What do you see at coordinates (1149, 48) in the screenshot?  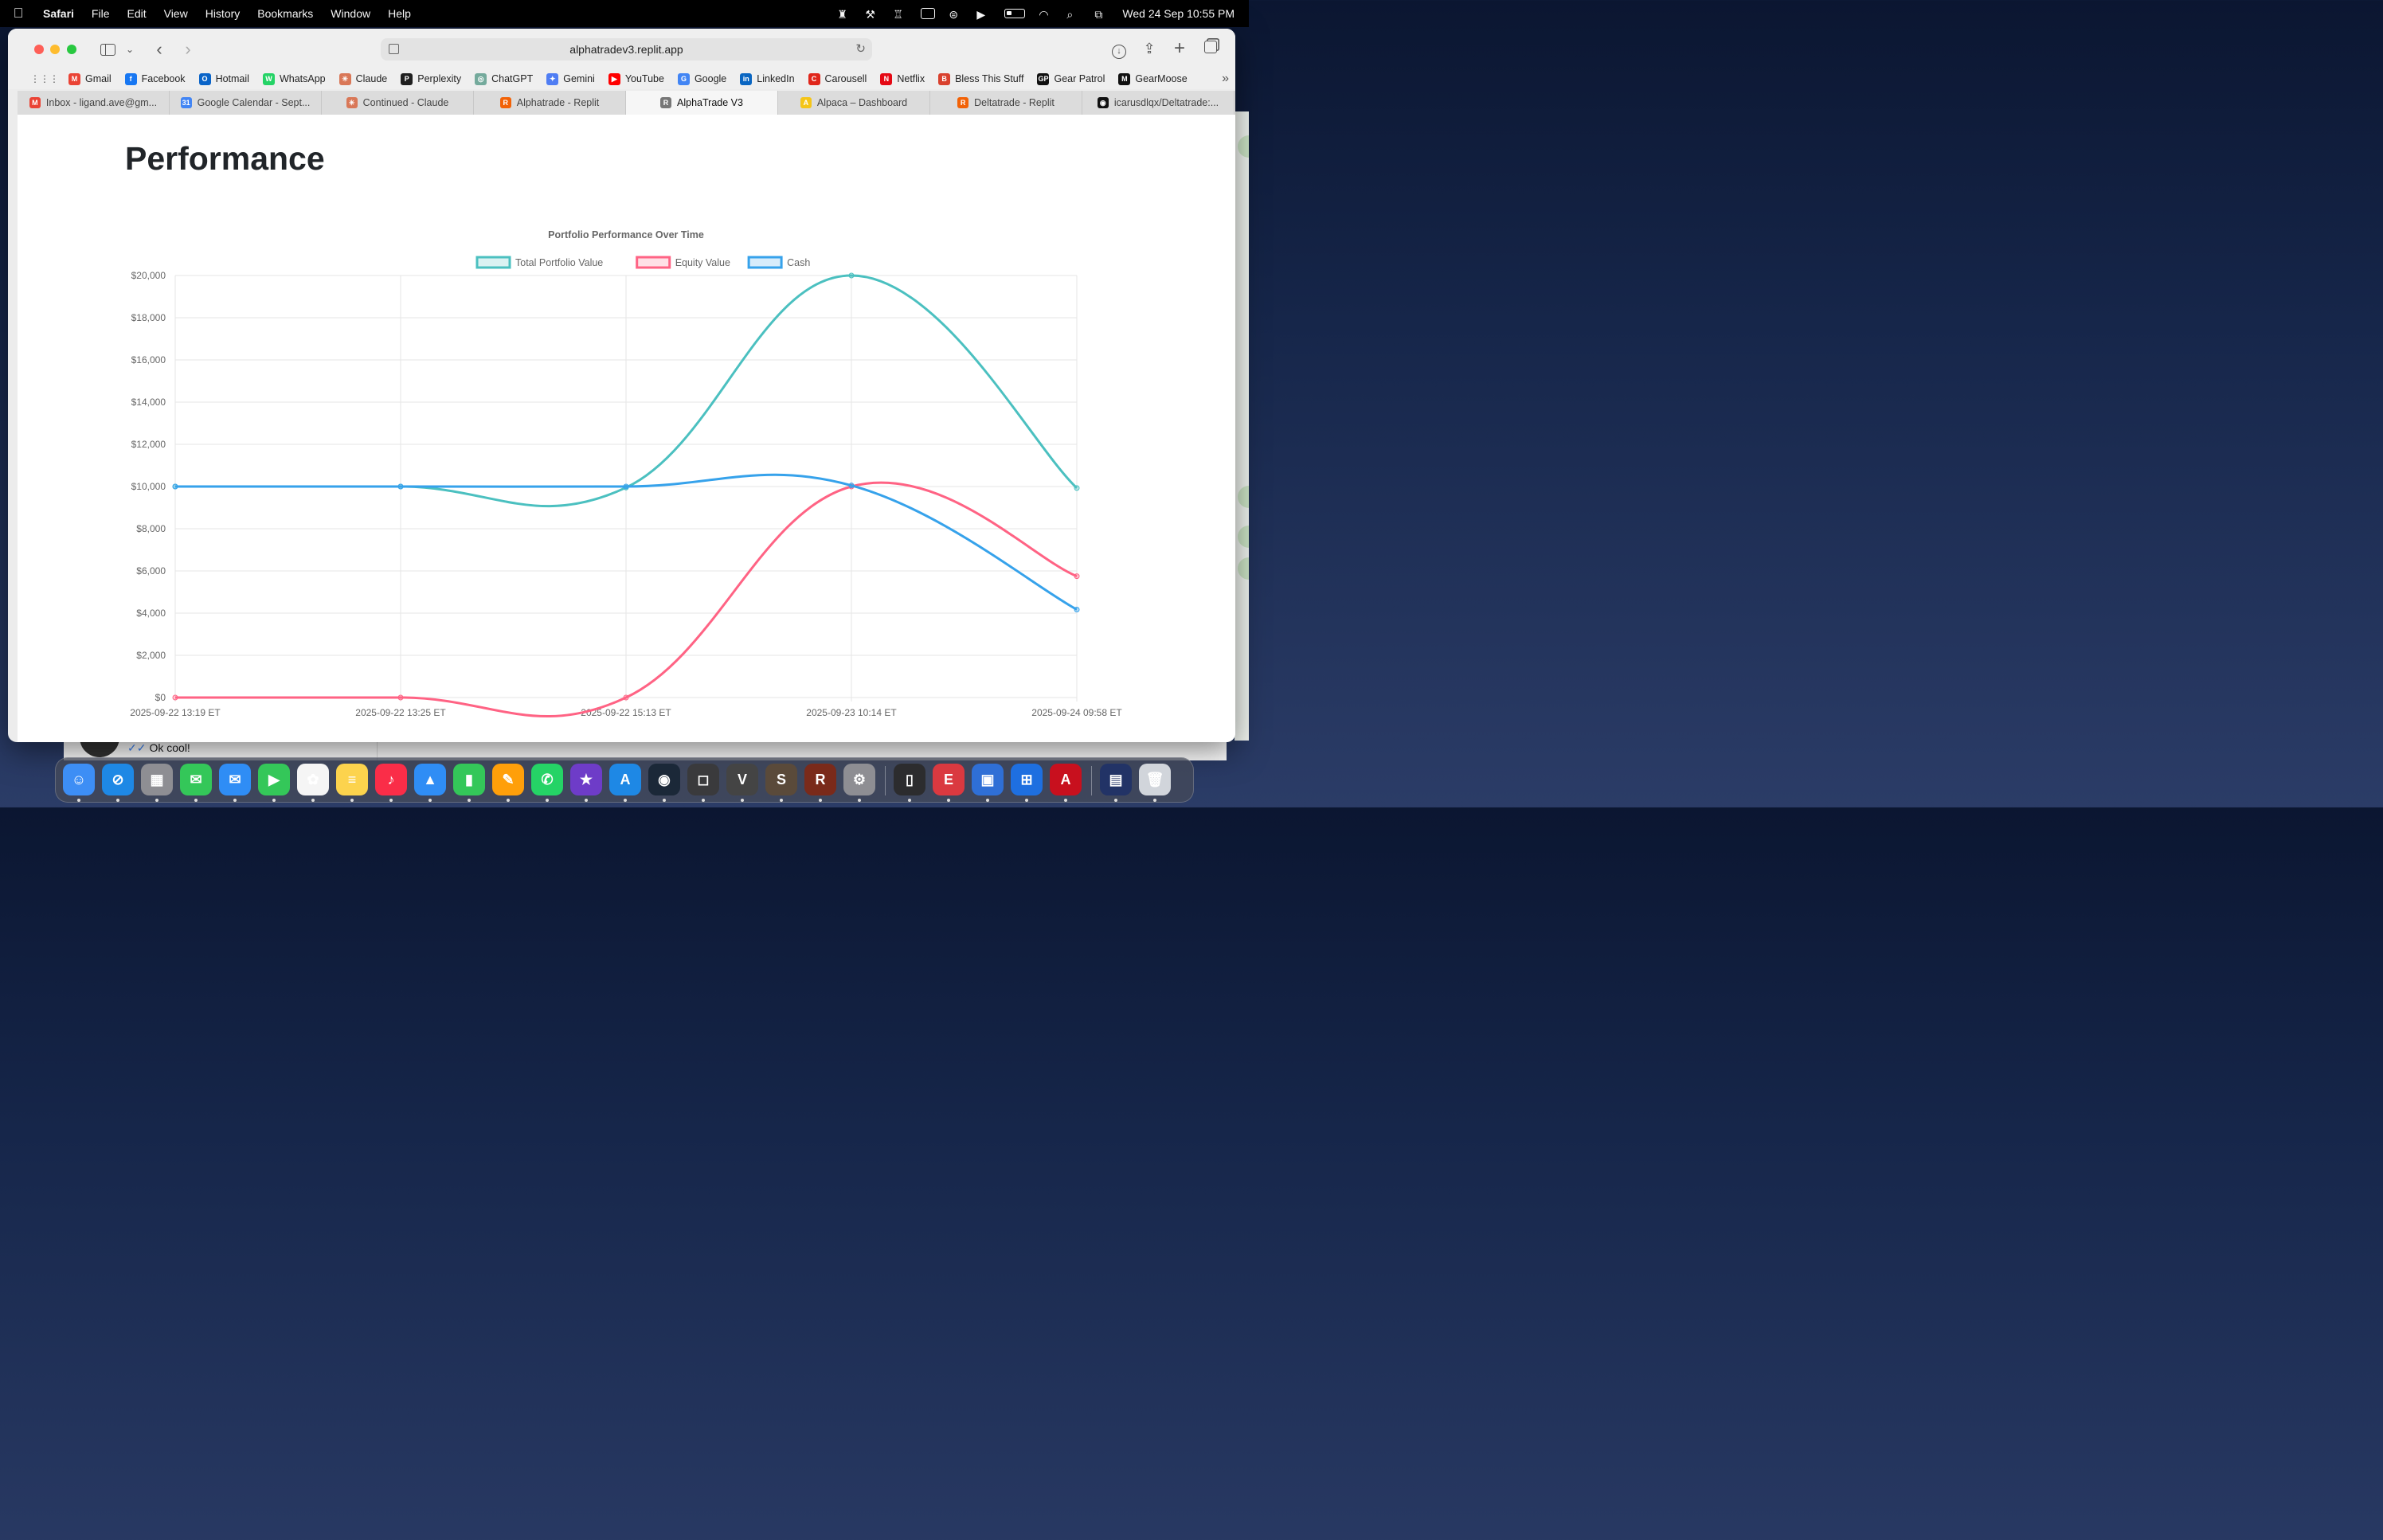 I see `share-button: ⇪` at bounding box center [1149, 48].